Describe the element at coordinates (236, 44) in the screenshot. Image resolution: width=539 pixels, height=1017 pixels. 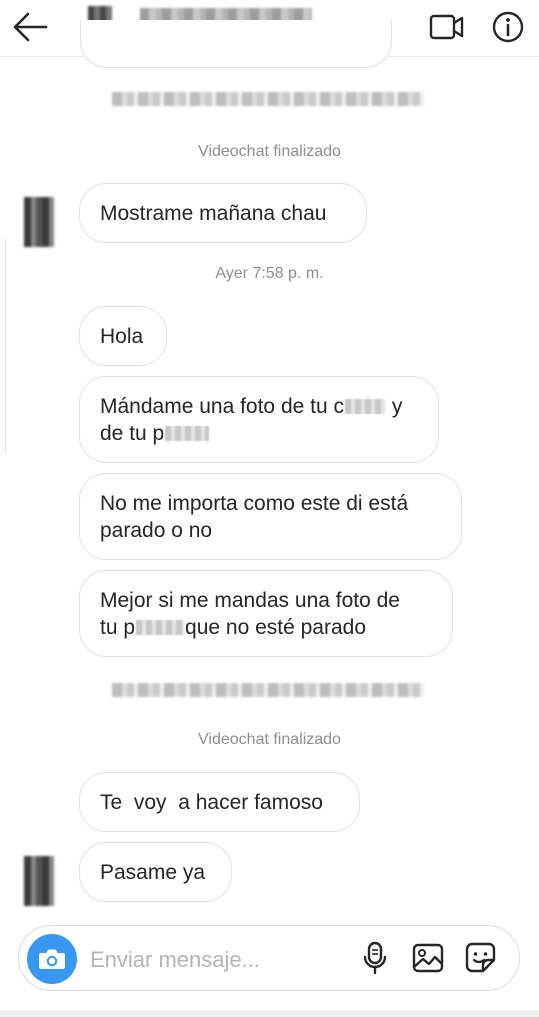
I see `message-bubble-partial` at that location.